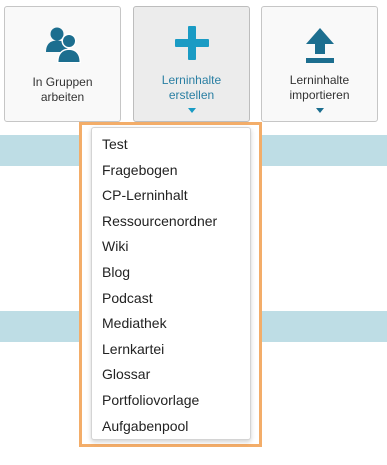  I want to click on tile-label: In Gruppen arbeiten, so click(62, 90).